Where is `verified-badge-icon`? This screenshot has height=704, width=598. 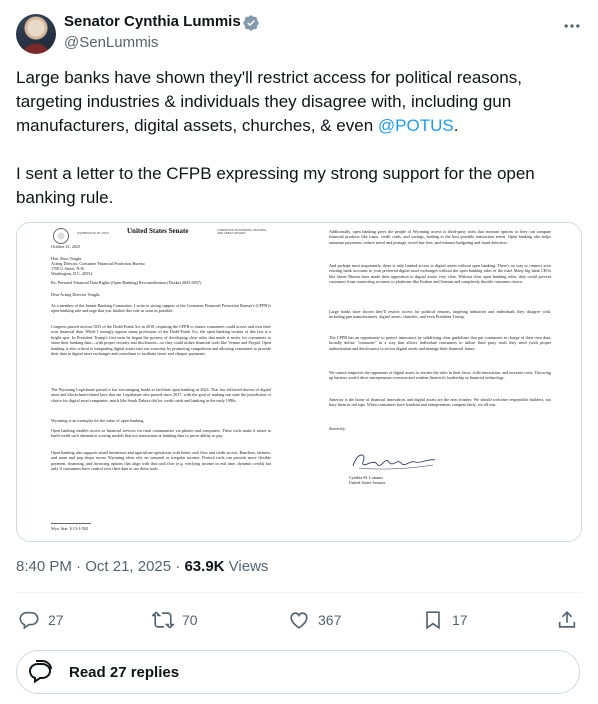 verified-badge-icon is located at coordinates (251, 23).